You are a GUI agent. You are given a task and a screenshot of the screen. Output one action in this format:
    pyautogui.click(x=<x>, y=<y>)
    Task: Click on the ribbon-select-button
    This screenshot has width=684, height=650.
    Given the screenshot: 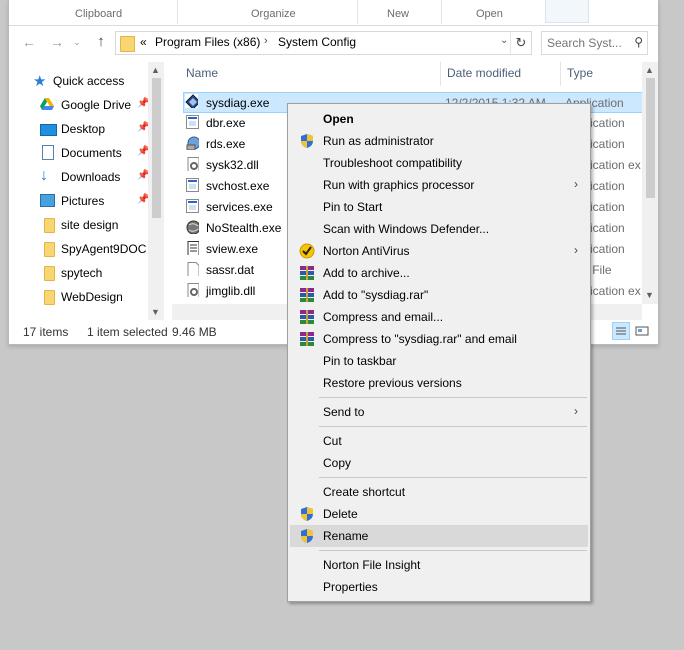 What is the action you would take?
    pyautogui.click(x=567, y=11)
    